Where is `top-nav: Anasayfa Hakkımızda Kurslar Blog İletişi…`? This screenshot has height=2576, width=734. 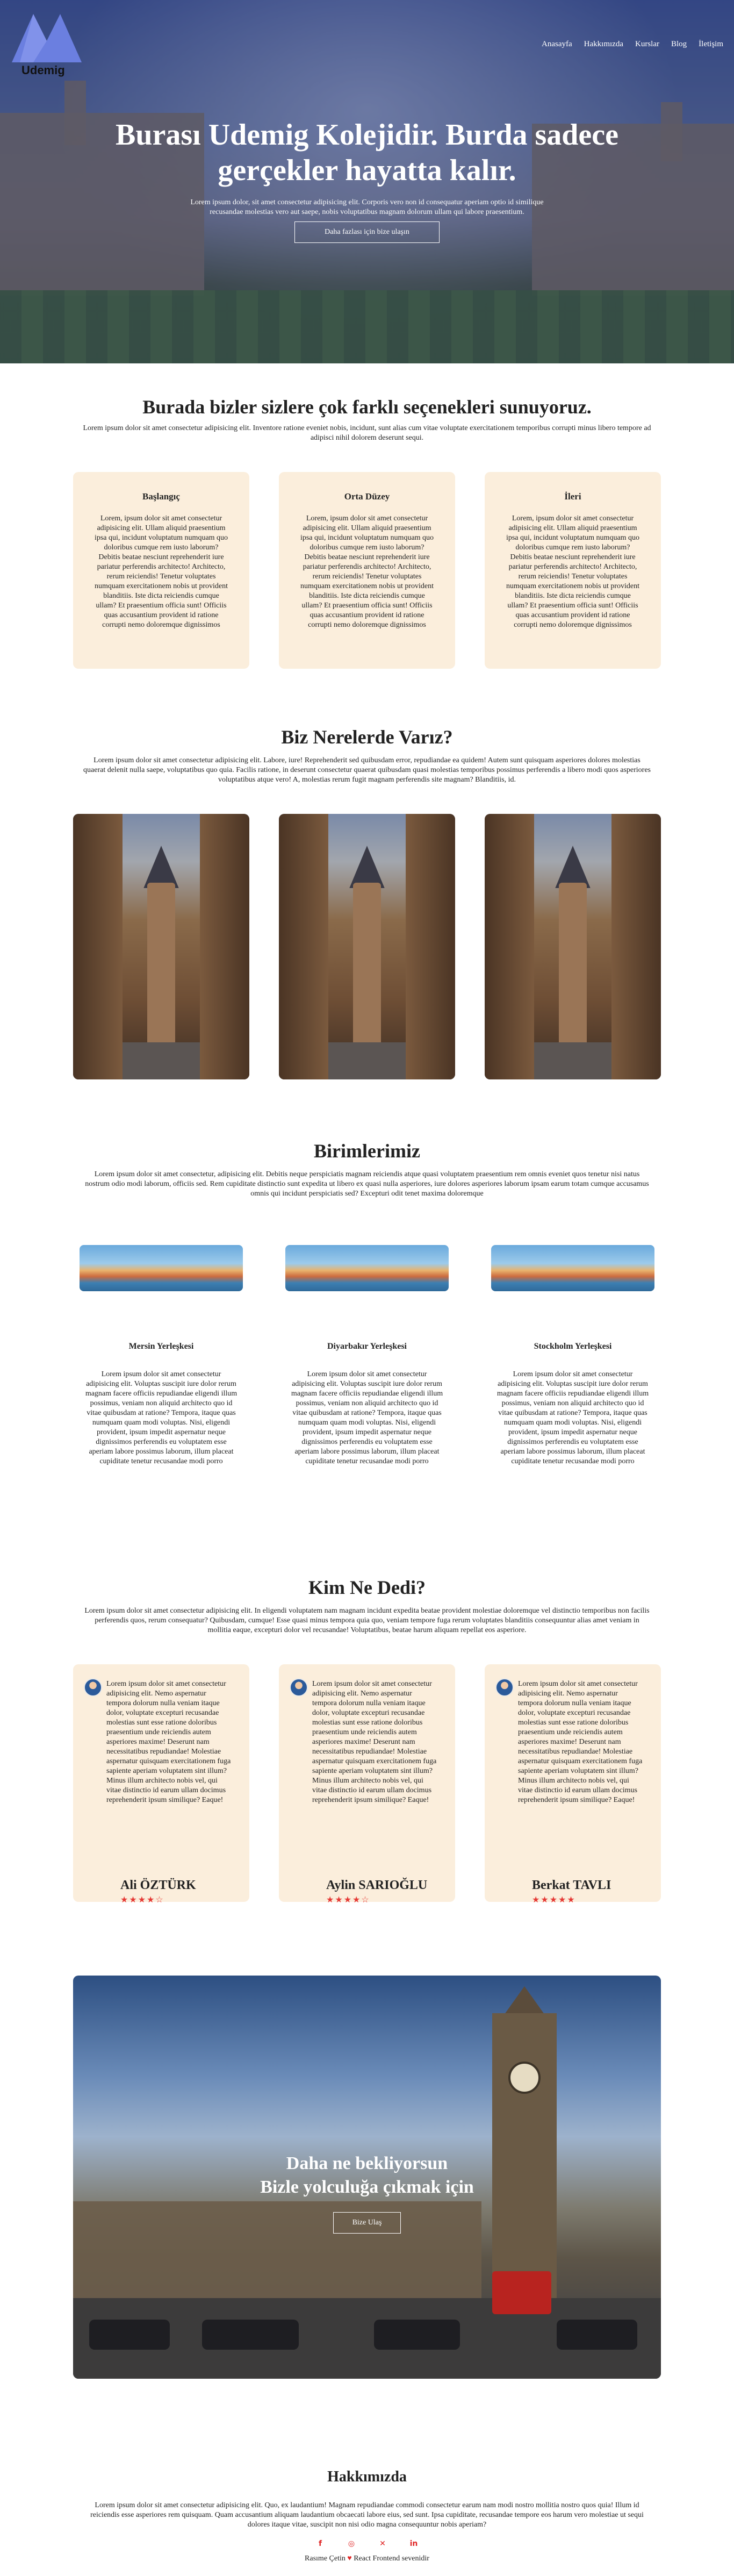 top-nav: Anasayfa Hakkımızda Kurslar Blog İletişi… is located at coordinates (633, 44).